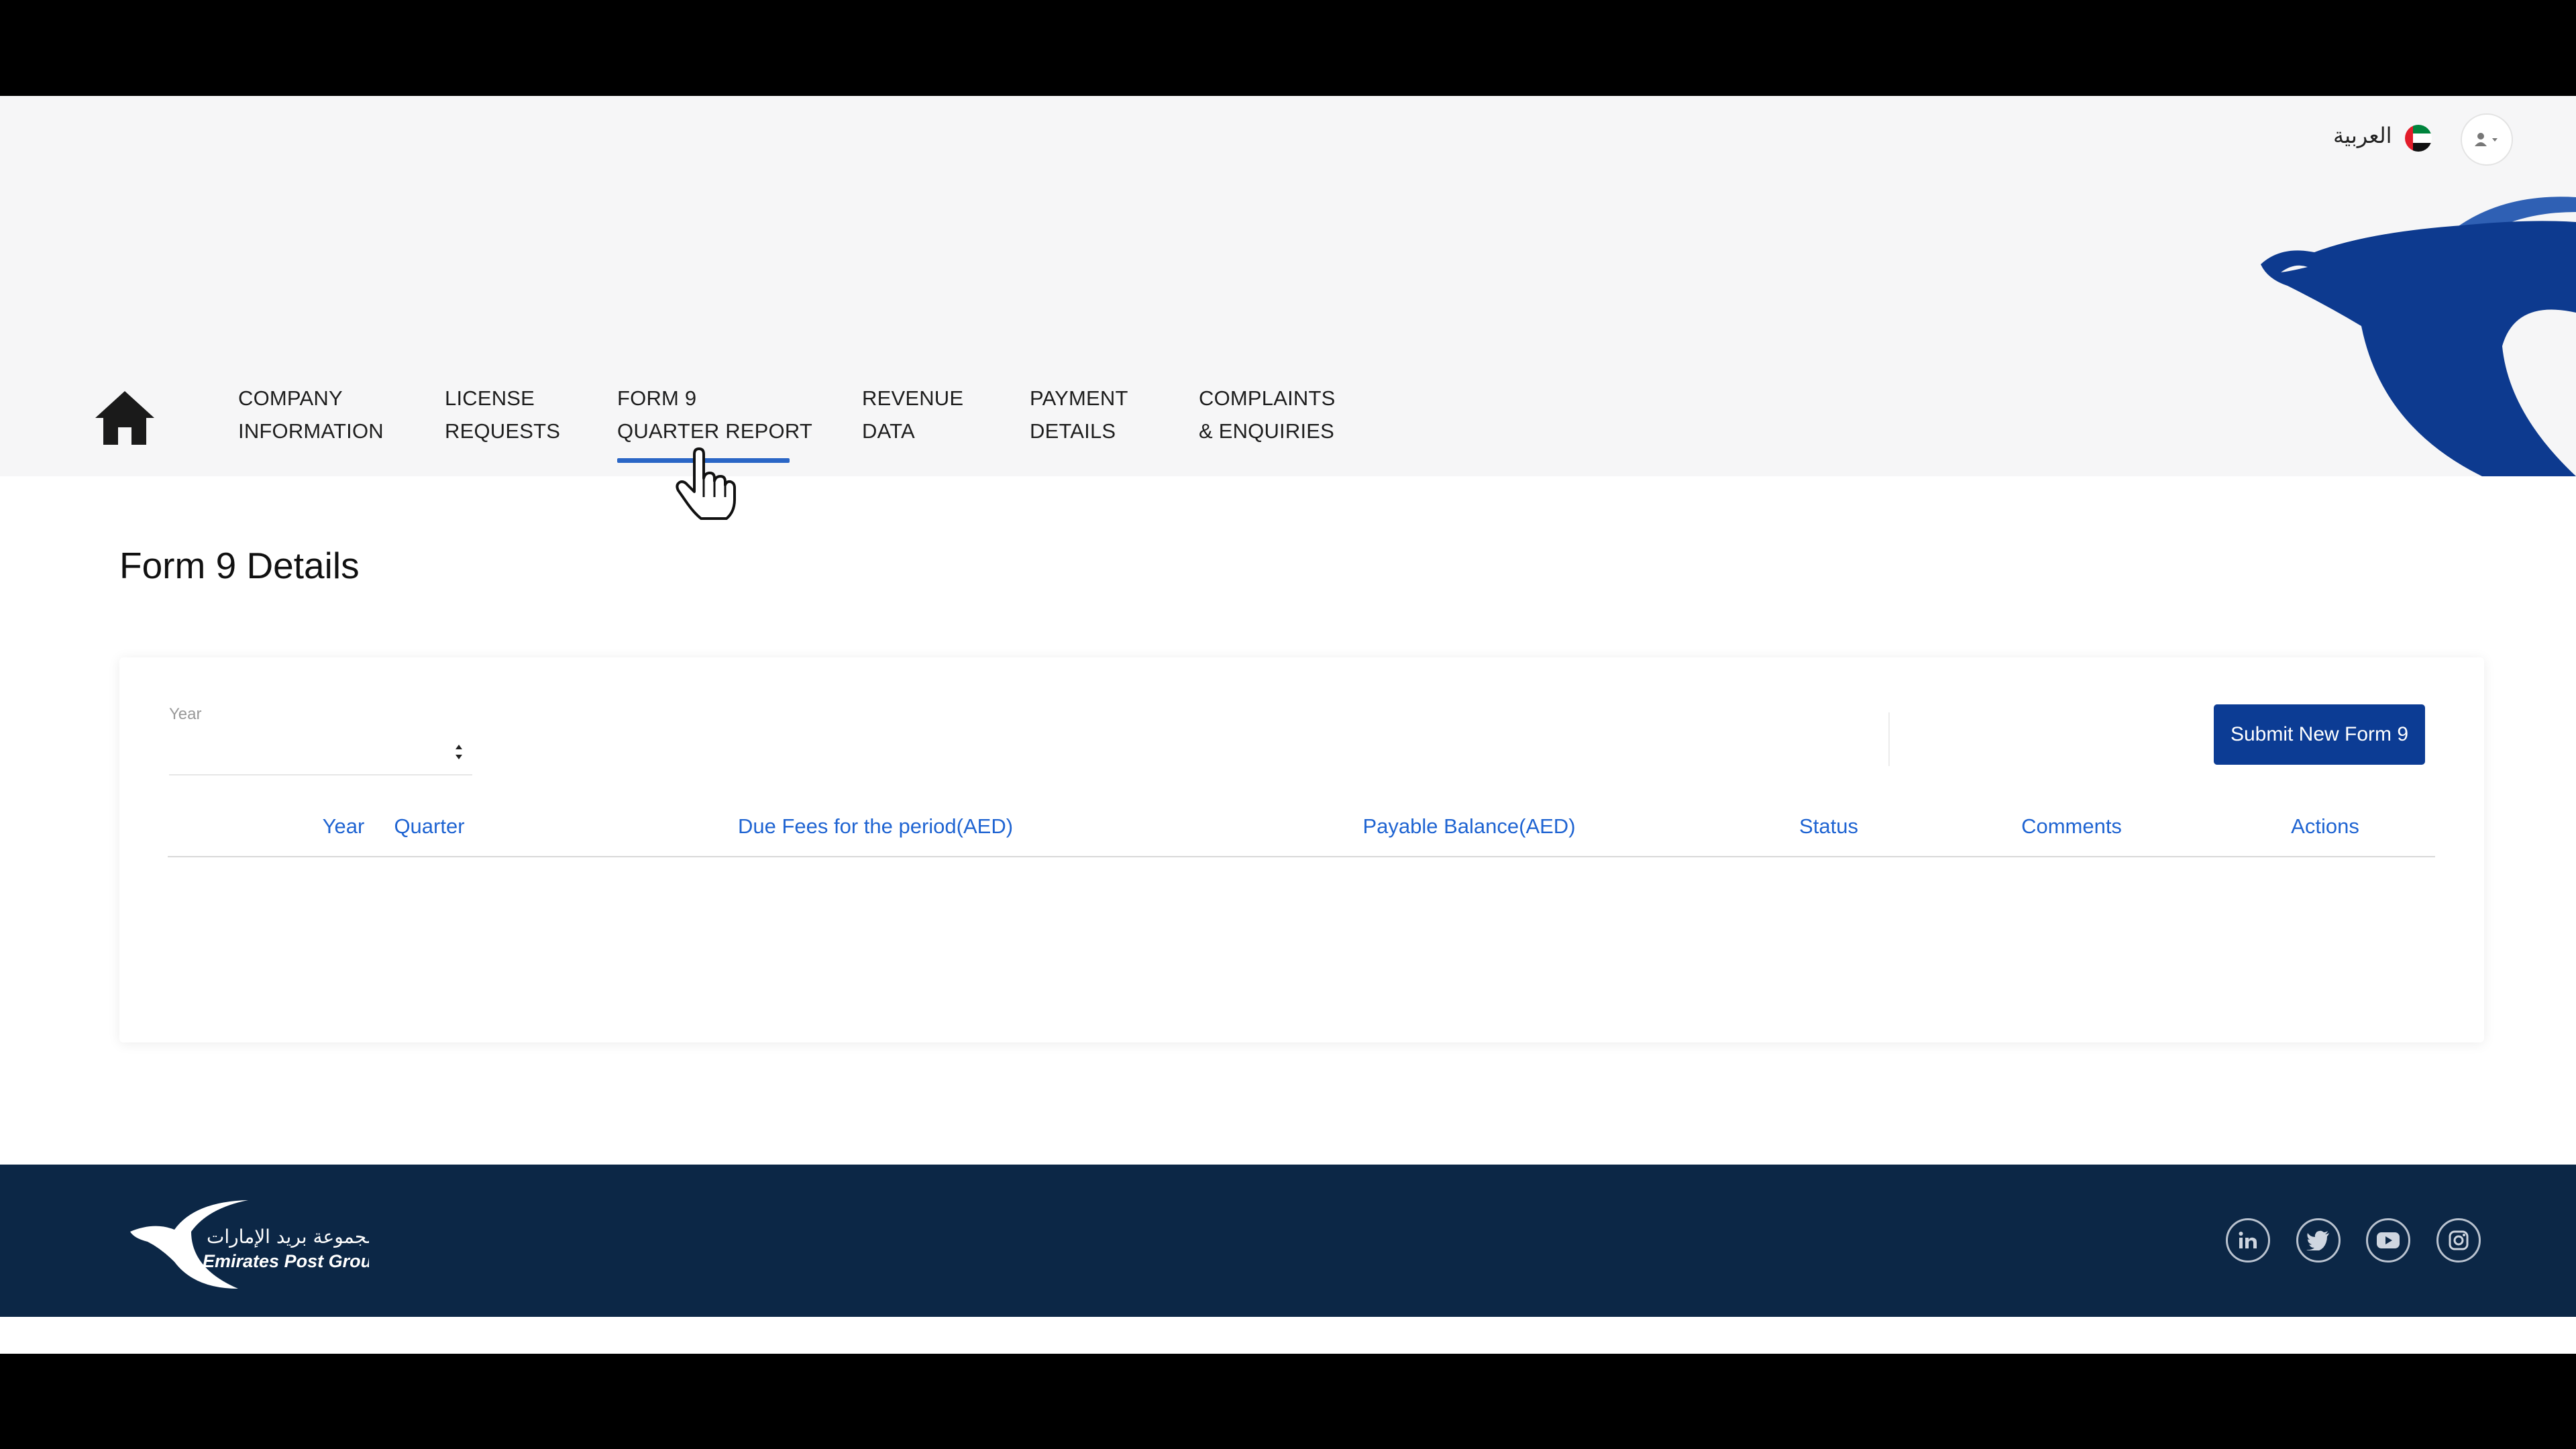 The height and width of the screenshot is (1449, 2576). Describe the element at coordinates (286, 1261) in the screenshot. I see `svg-text: Emirates Post Group` at that location.